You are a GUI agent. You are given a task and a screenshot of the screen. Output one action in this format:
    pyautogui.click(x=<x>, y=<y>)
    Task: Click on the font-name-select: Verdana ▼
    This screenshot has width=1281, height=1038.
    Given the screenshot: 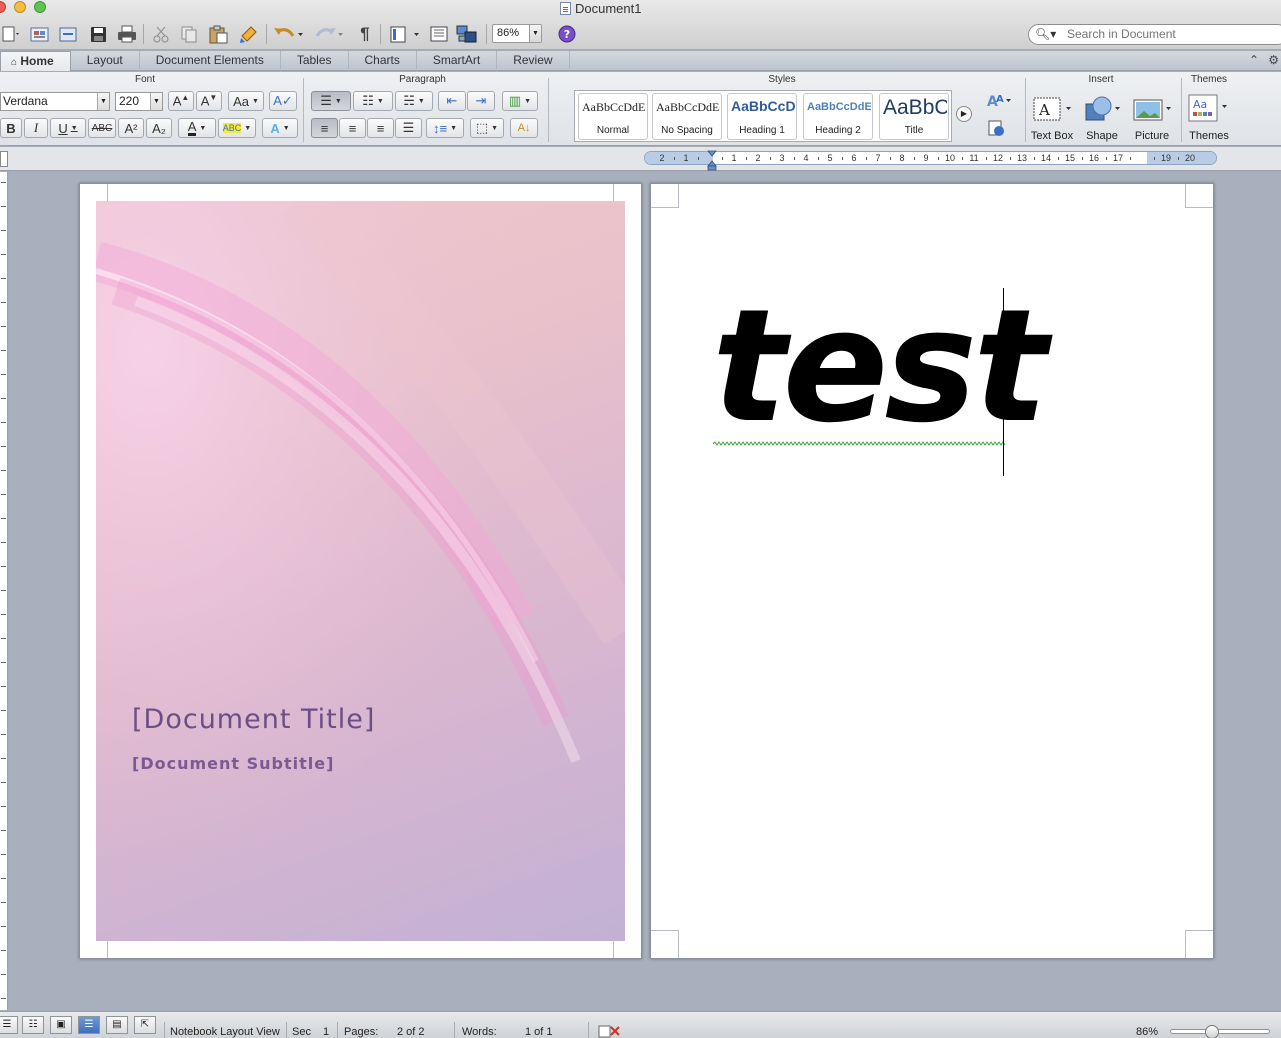 What is the action you would take?
    pyautogui.click(x=55, y=101)
    